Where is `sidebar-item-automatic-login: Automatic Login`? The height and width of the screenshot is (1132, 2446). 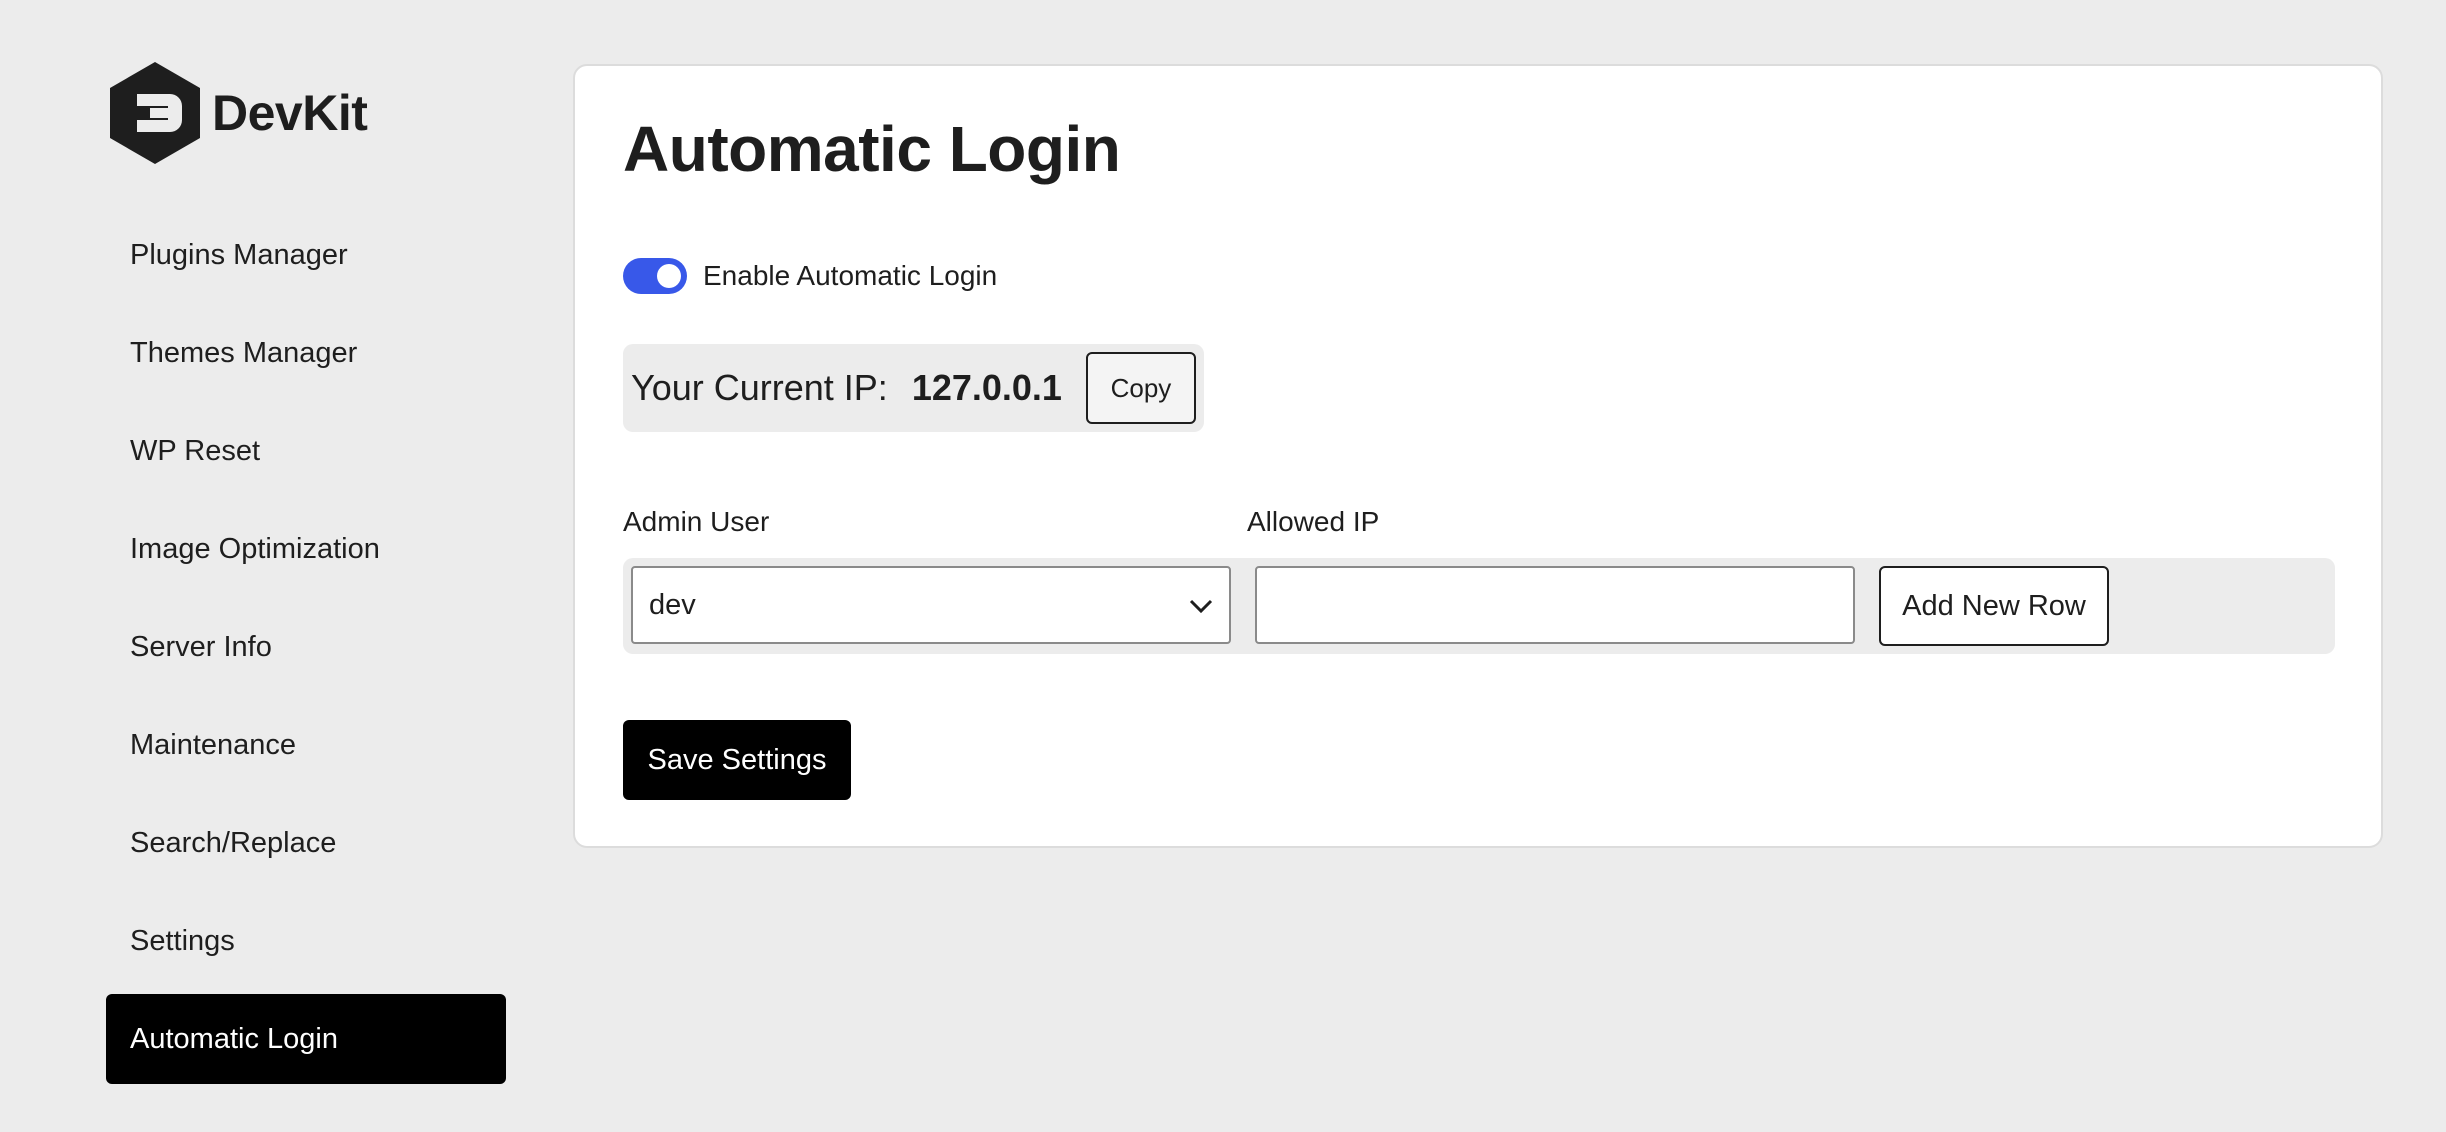
sidebar-item-automatic-login: Automatic Login is located at coordinates (306, 1039).